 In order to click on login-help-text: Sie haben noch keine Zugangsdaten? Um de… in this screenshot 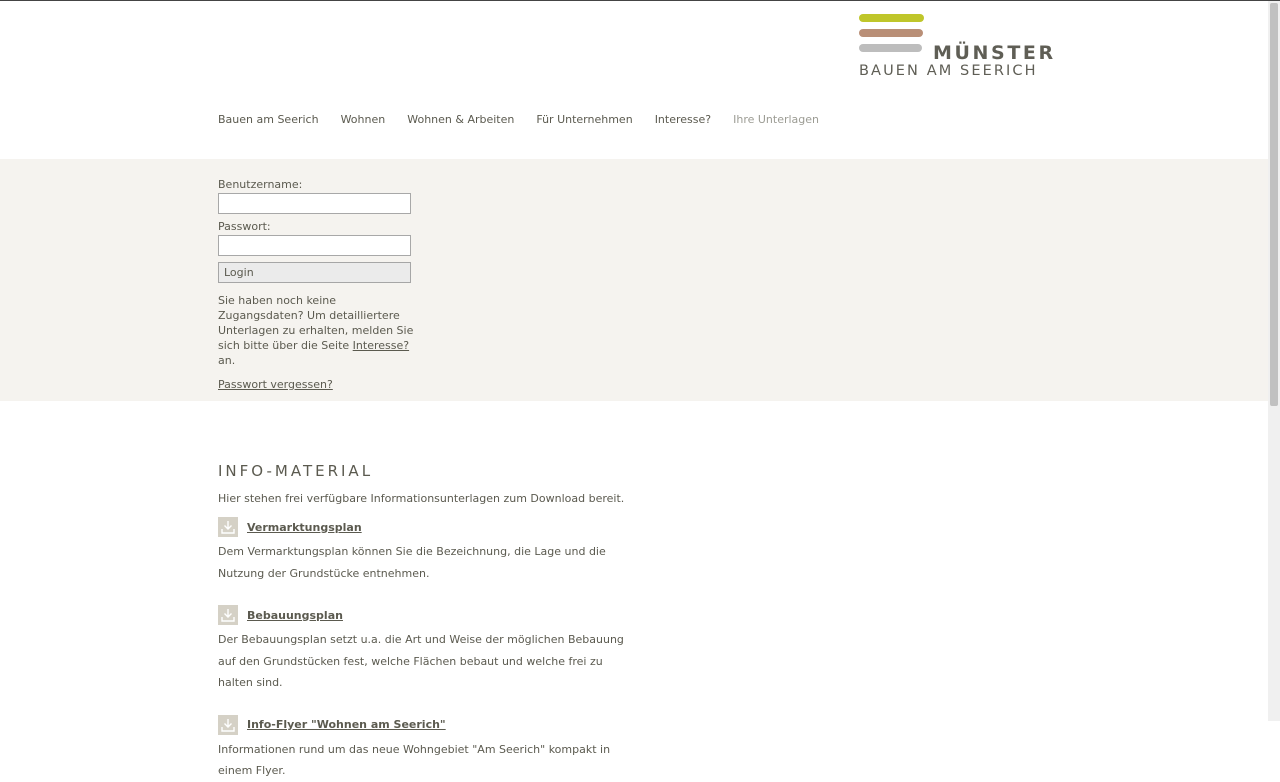, I will do `click(318, 330)`.